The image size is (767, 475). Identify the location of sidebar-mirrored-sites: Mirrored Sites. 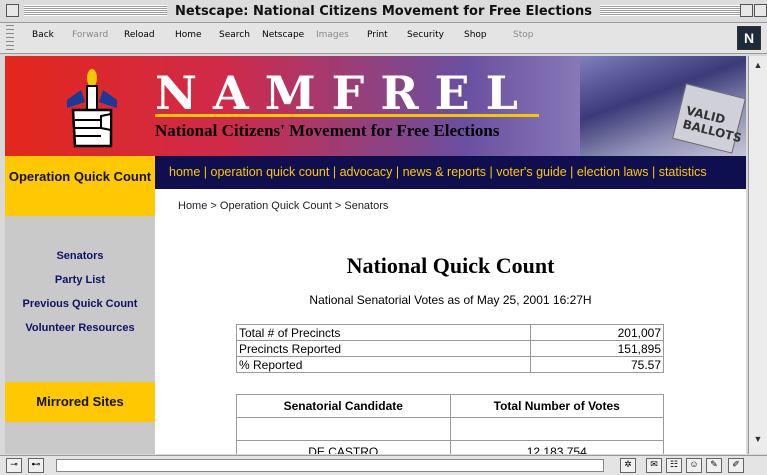
(80, 402).